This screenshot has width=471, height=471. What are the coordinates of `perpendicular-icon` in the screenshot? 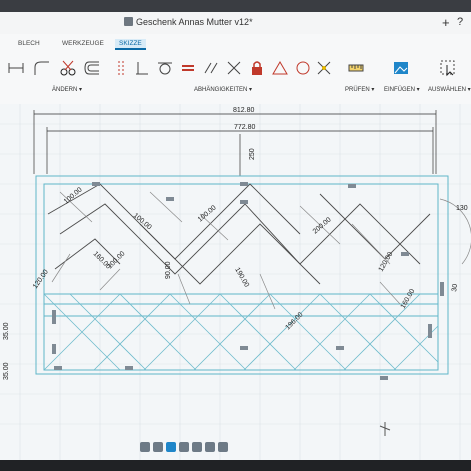 It's located at (142, 68).